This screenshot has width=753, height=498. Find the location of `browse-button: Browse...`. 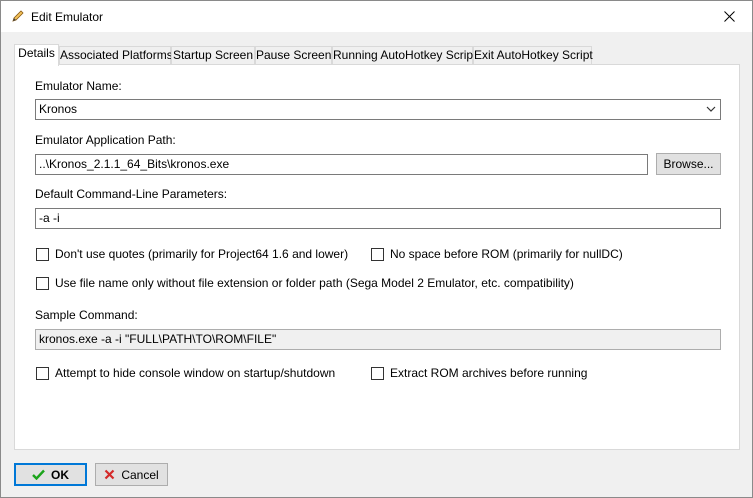

browse-button: Browse... is located at coordinates (688, 164).